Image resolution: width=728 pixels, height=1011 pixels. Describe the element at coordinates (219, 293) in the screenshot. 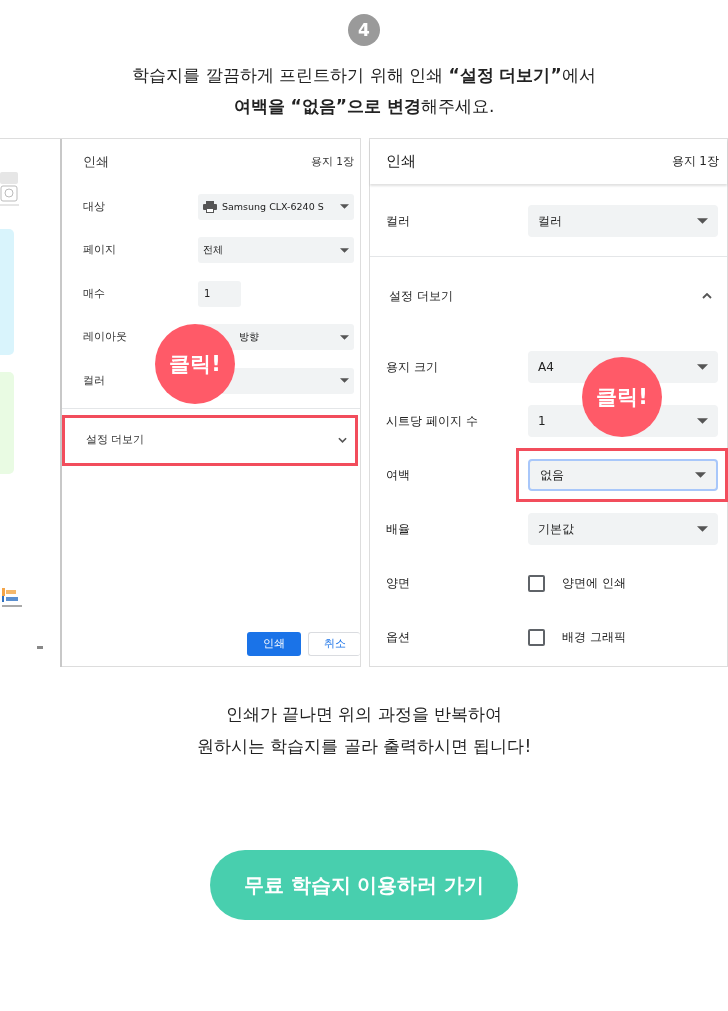

I see `copies-field: 1` at that location.